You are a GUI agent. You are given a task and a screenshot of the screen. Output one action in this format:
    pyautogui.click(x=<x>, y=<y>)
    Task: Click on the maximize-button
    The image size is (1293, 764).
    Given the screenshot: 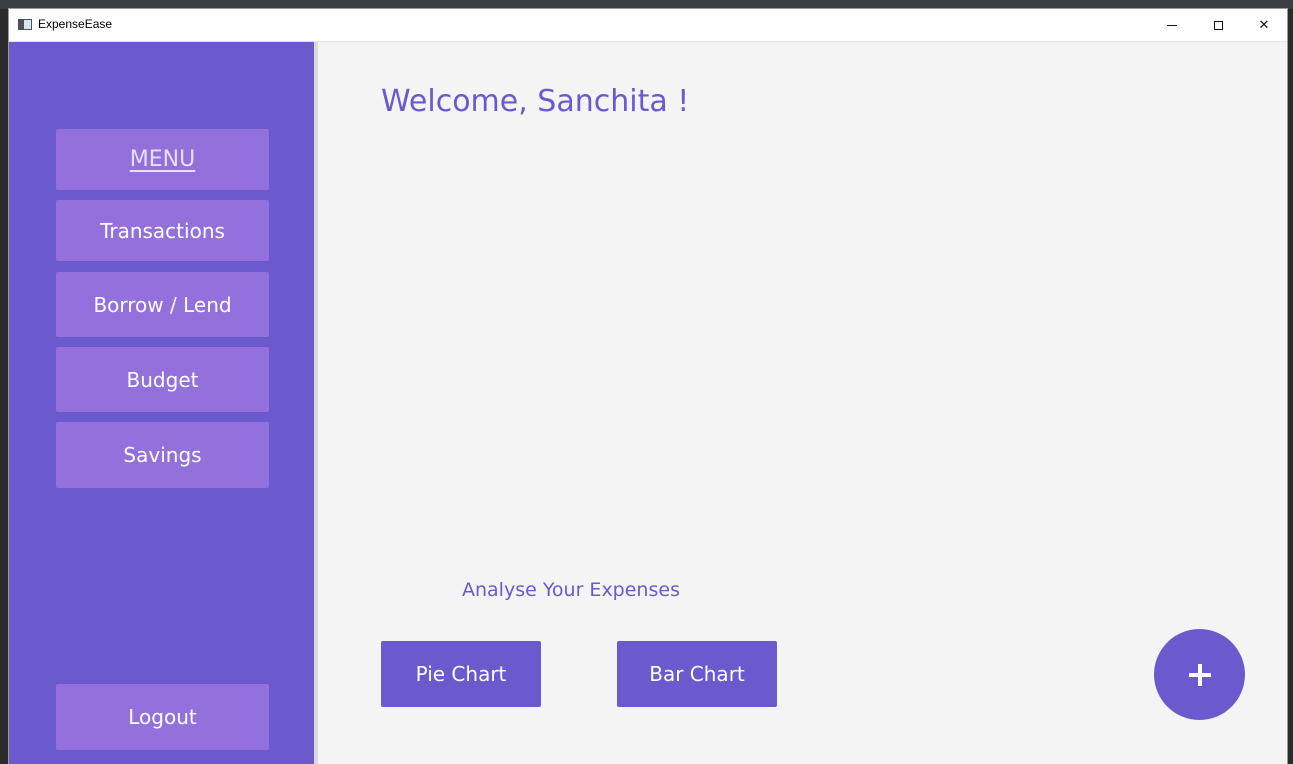 What is the action you would take?
    pyautogui.click(x=1218, y=25)
    